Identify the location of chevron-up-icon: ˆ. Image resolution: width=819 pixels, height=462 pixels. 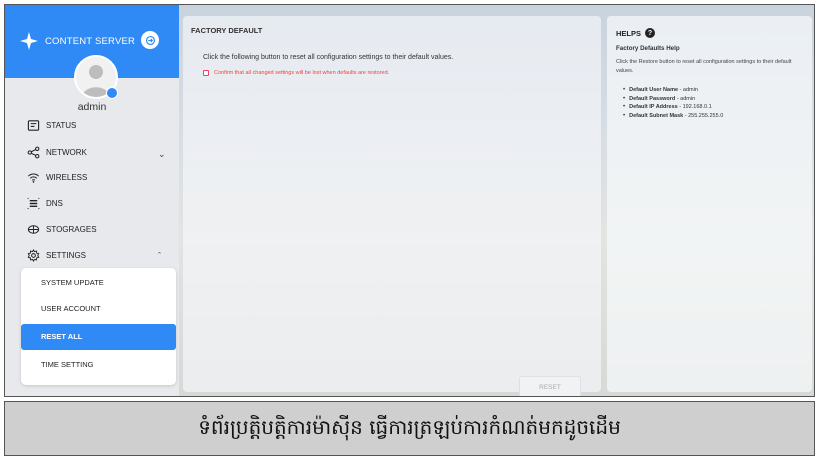
(159, 256).